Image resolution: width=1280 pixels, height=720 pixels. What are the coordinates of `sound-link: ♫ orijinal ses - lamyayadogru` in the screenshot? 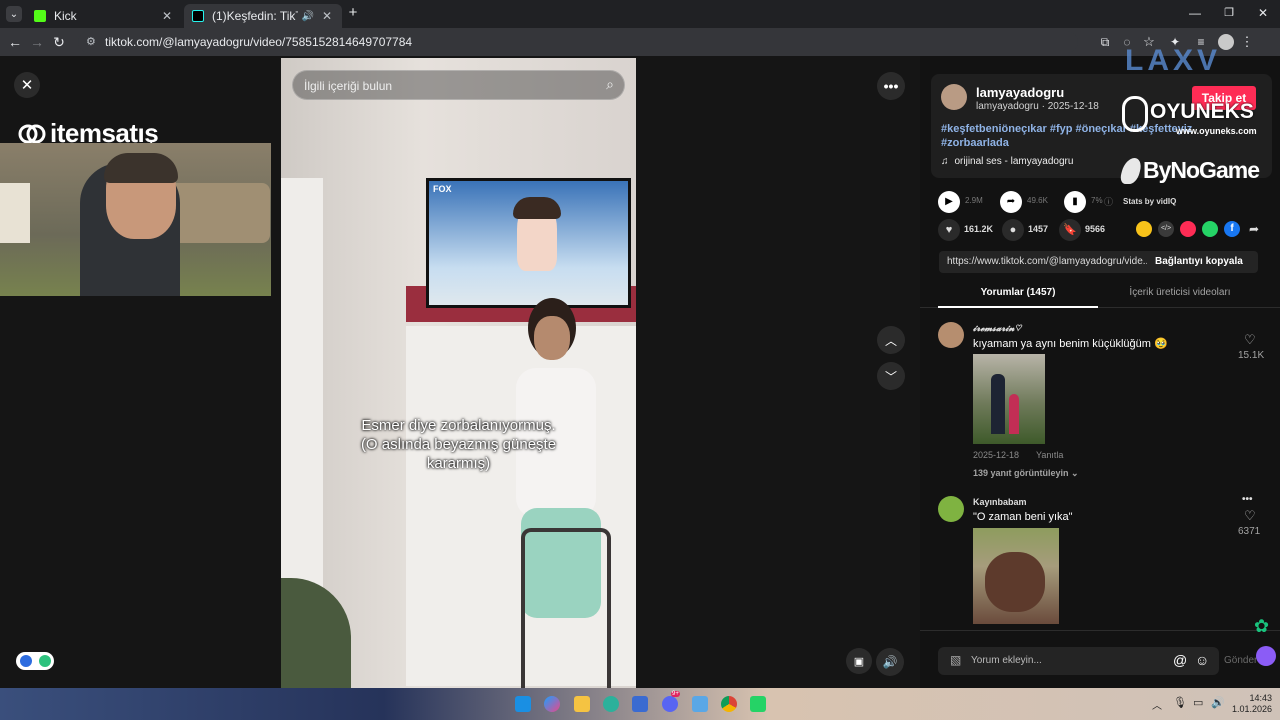 It's located at (1007, 161).